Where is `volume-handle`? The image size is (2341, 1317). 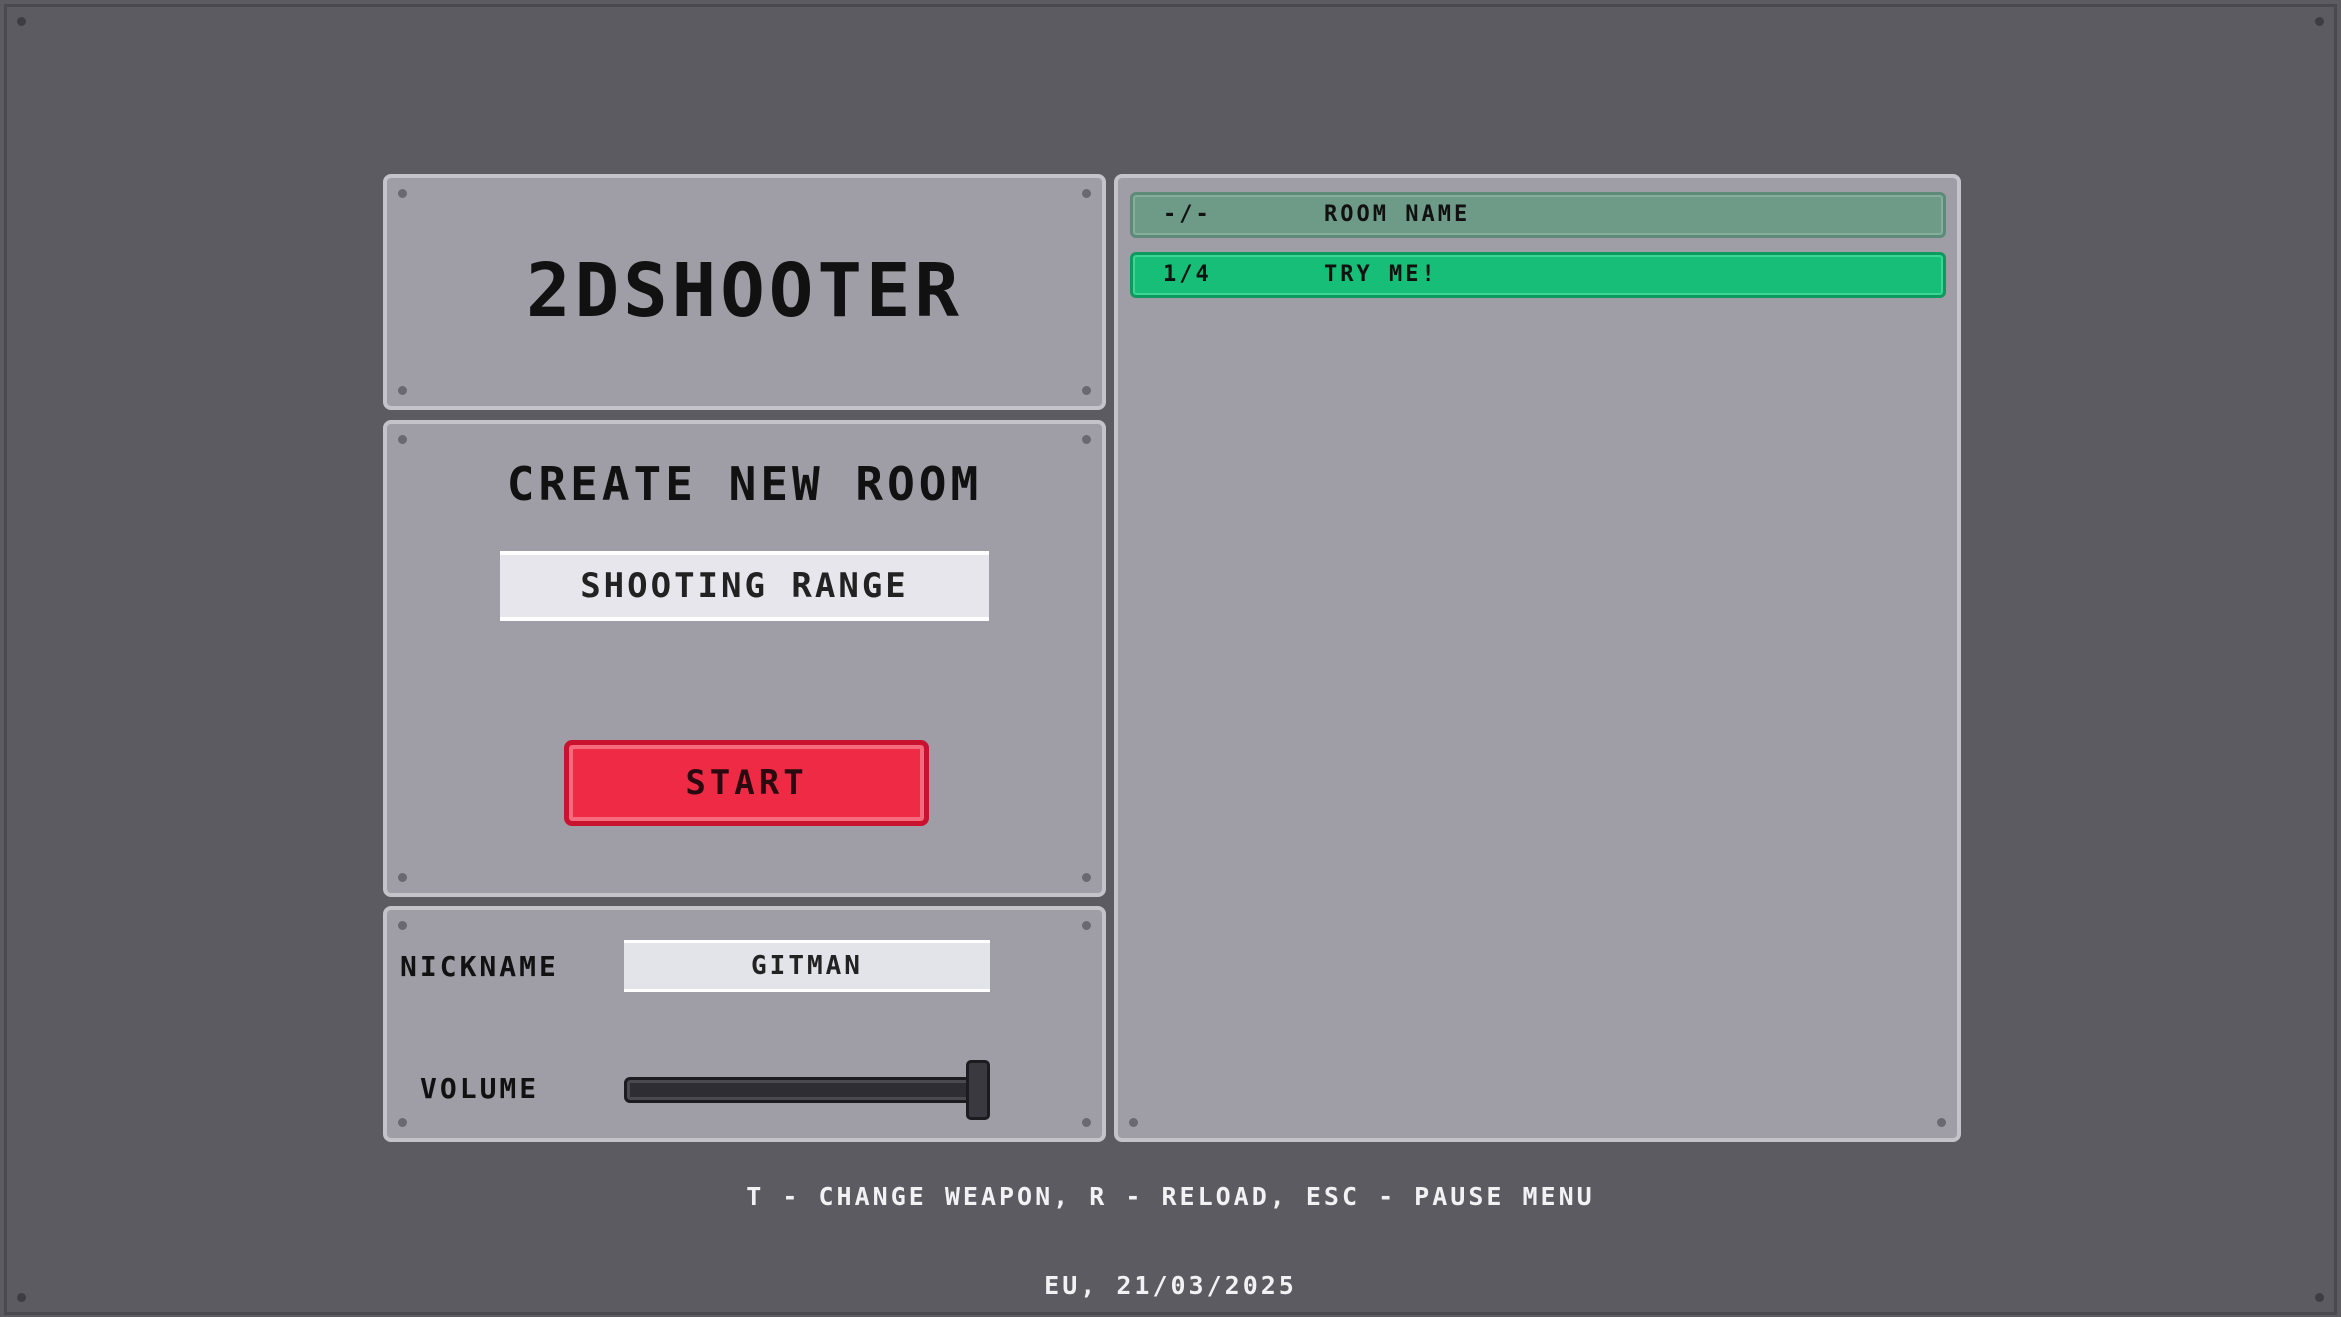
volume-handle is located at coordinates (978, 1090).